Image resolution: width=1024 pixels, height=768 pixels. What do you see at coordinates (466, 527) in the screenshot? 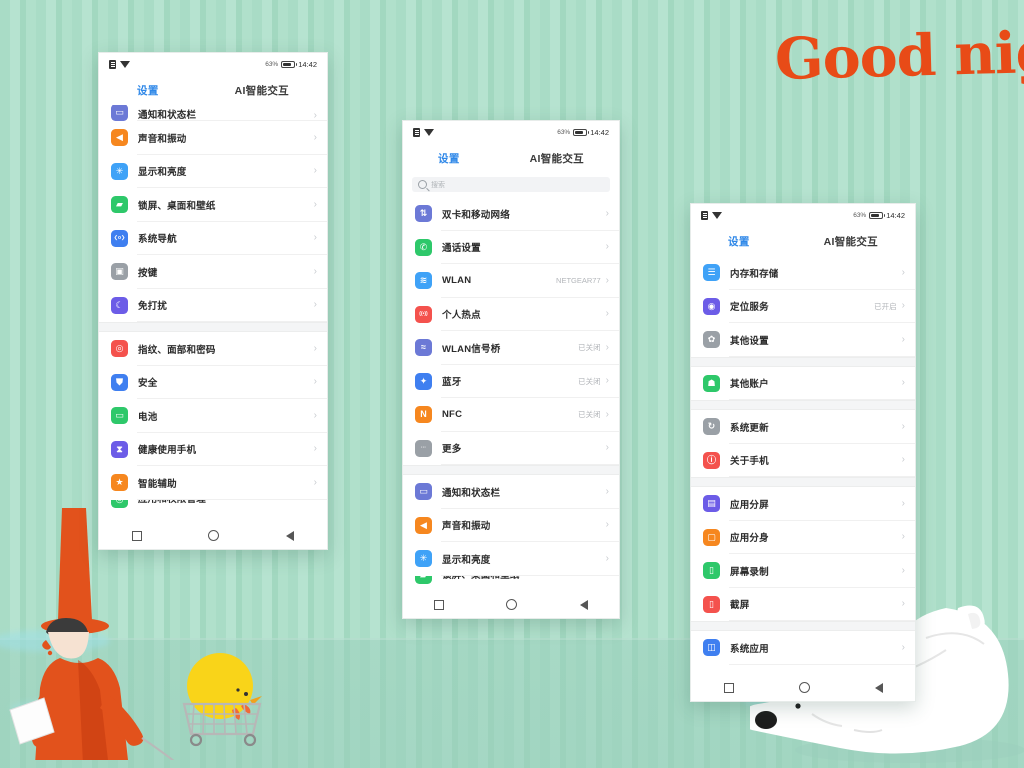
I see `list-item-label: 声音和振动` at bounding box center [466, 527].